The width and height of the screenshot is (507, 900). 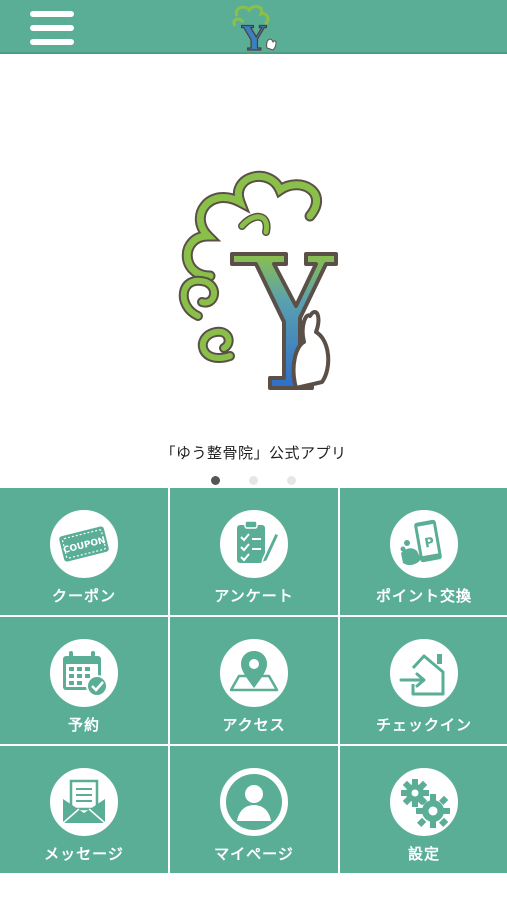 I want to click on tile-label: クーポン, so click(x=83, y=596).